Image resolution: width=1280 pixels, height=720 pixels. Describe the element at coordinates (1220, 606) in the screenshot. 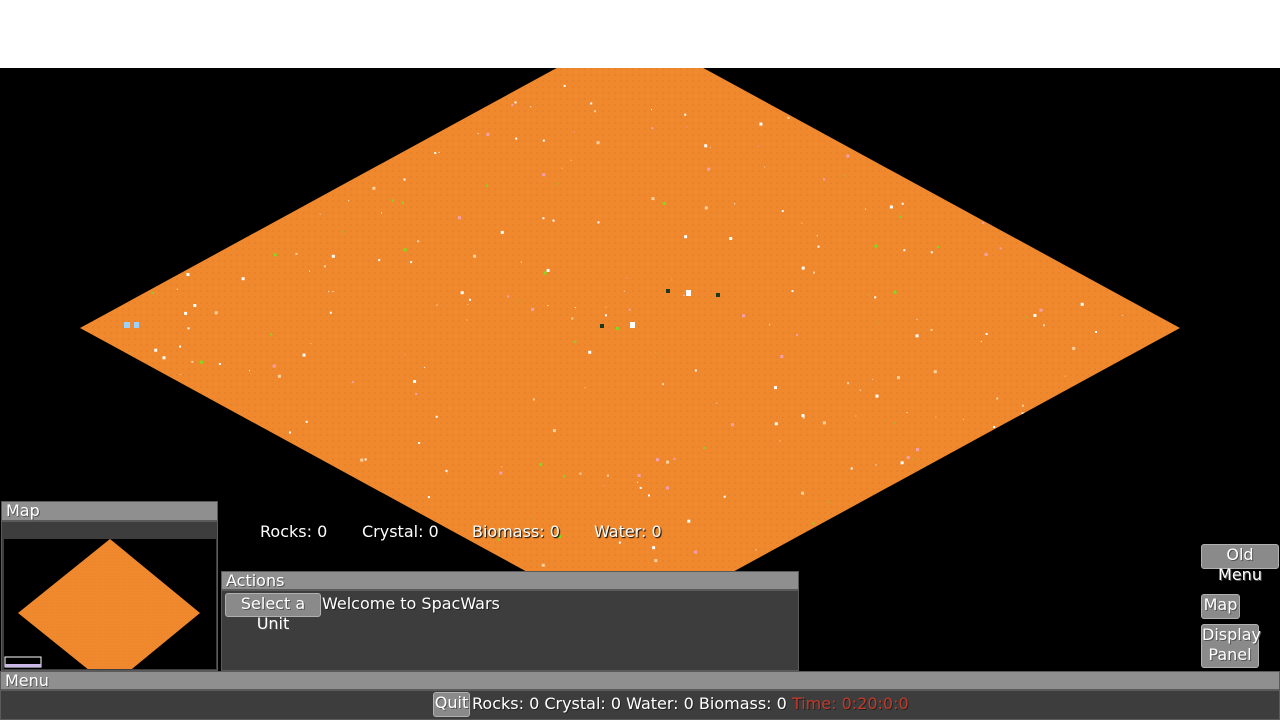

I see `map-toggle-button: Map` at that location.